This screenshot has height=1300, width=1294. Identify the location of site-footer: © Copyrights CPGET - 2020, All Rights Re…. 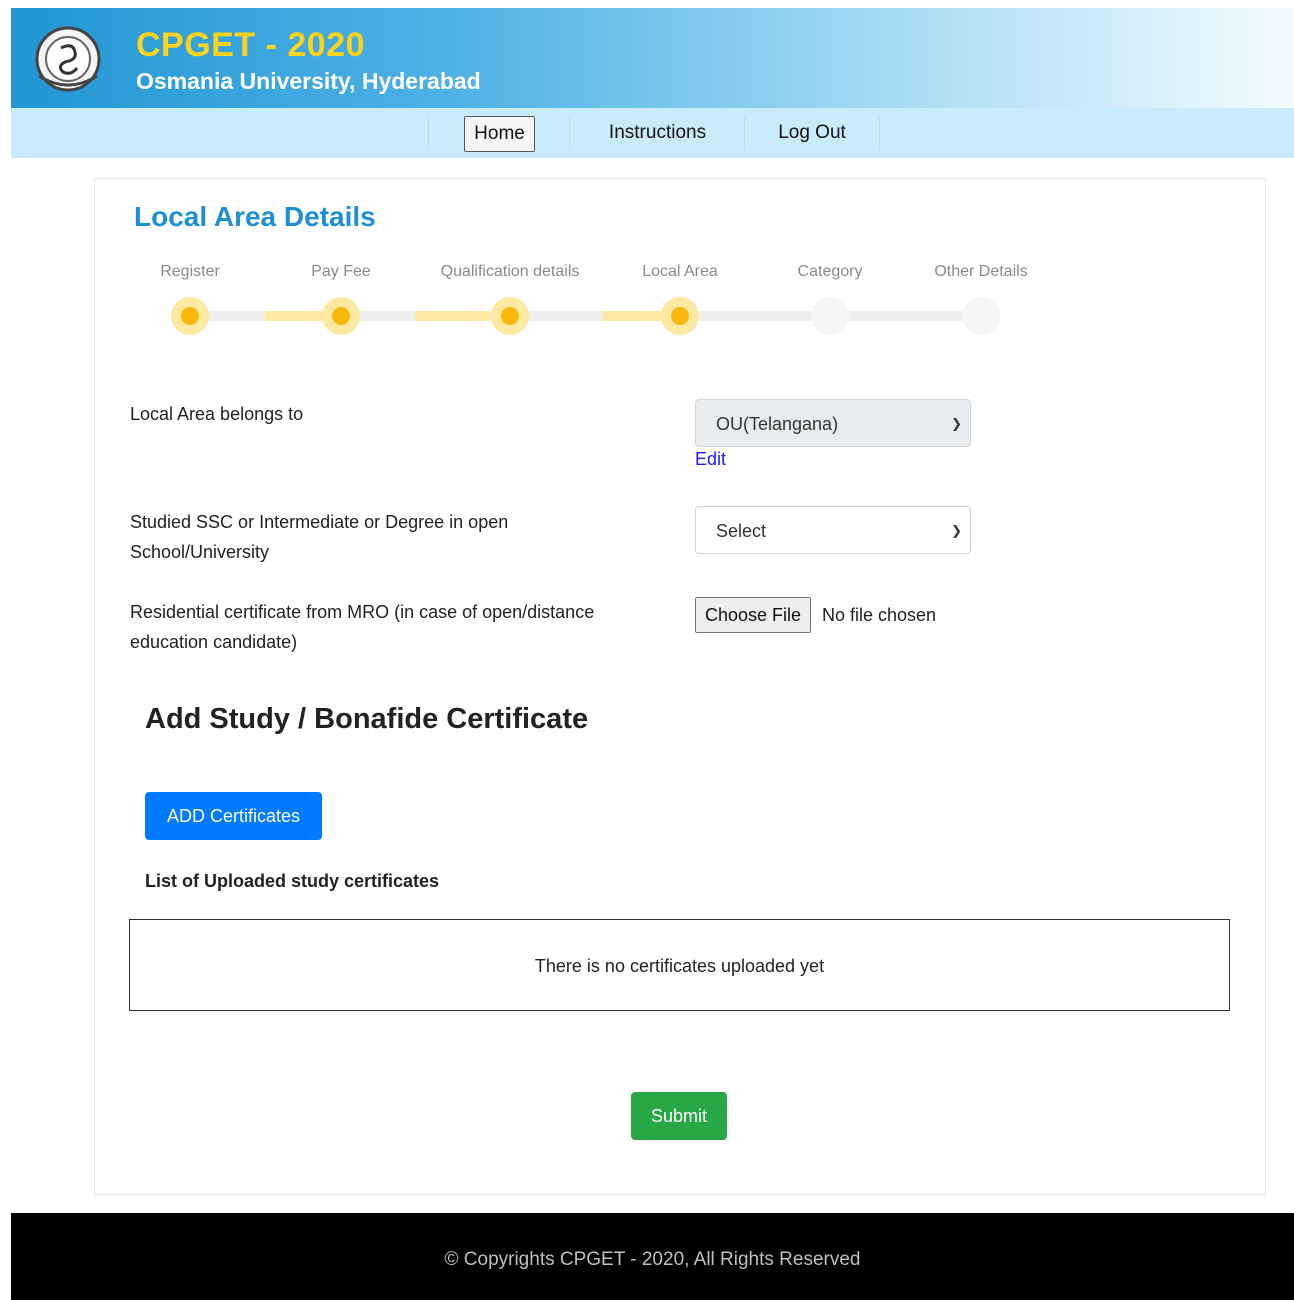
(652, 1256).